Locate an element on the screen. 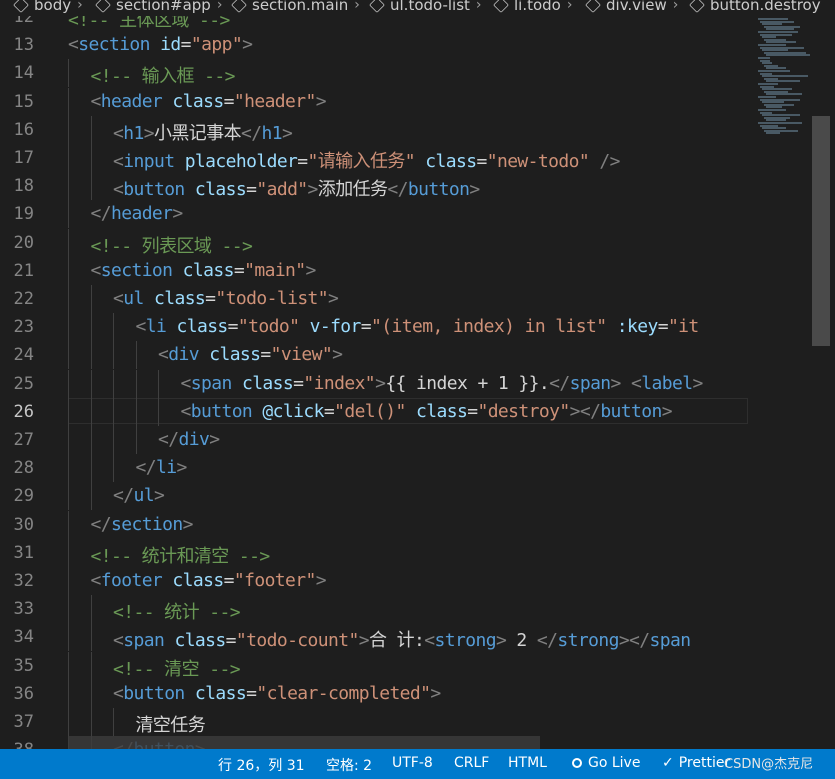 The width and height of the screenshot is (835, 779). code-token: = is located at coordinates (231, 641).